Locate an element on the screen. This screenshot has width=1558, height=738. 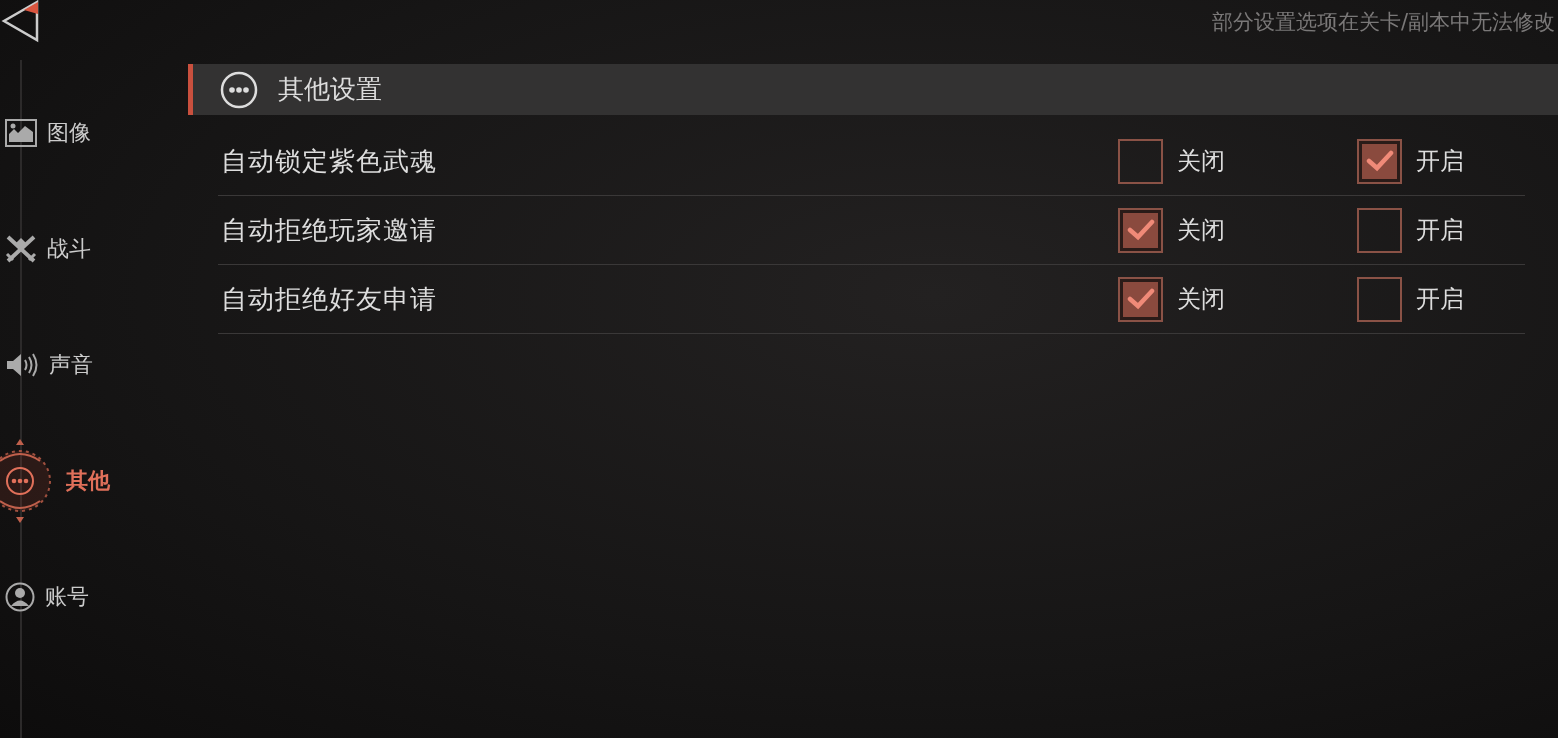
sidebar-tab: 图像 is located at coordinates (48, 133).